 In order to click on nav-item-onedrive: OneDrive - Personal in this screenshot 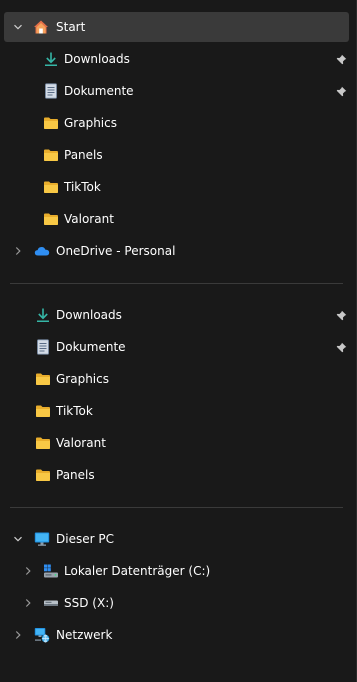, I will do `click(176, 251)`.